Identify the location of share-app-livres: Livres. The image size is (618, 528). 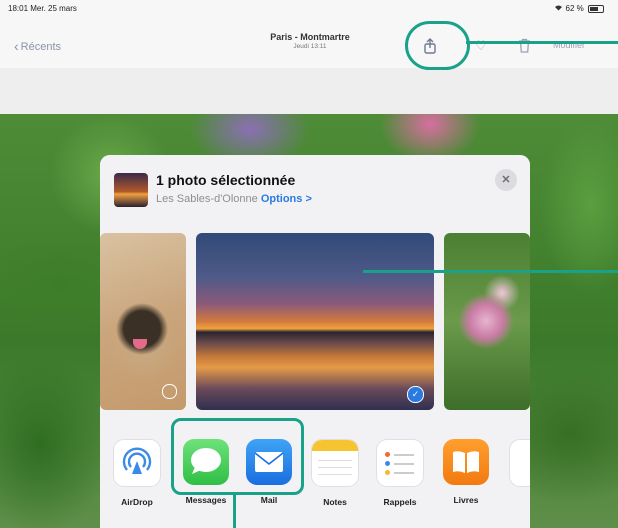
(466, 472).